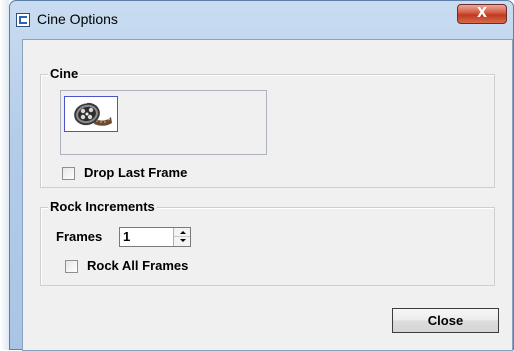  I want to click on close-button: Close, so click(445, 320).